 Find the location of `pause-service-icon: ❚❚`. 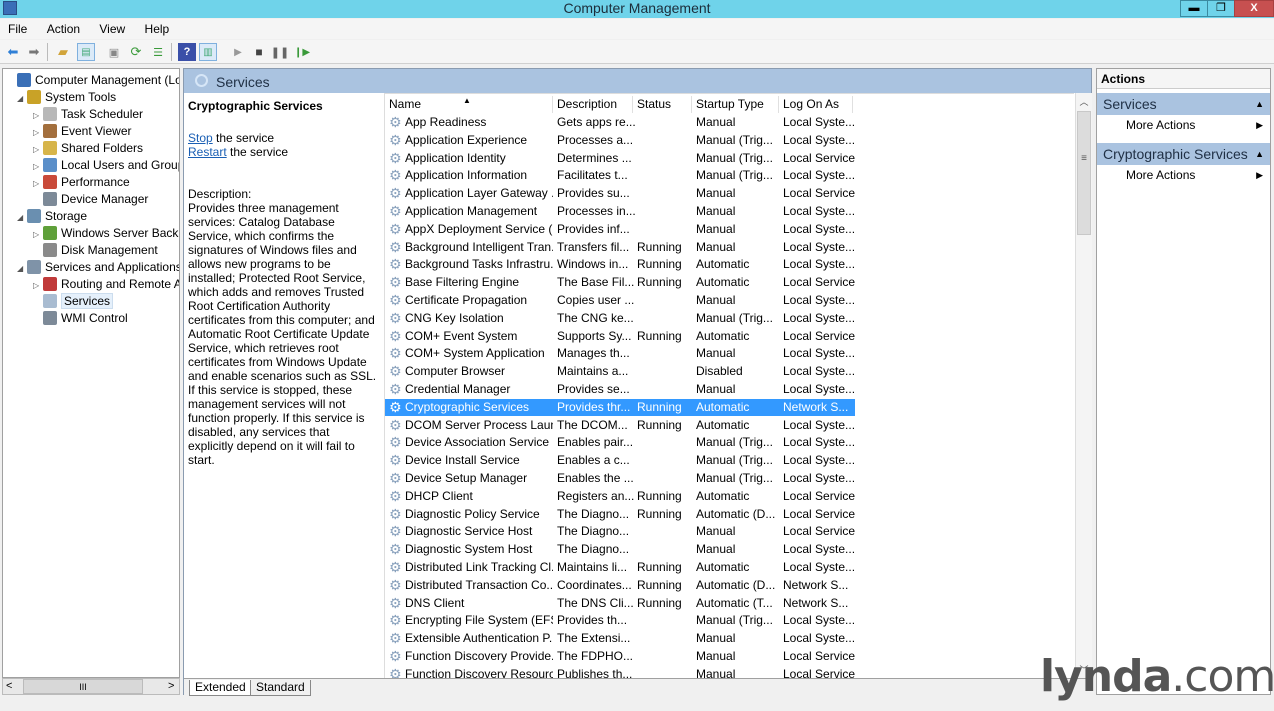

pause-service-icon: ❚❚ is located at coordinates (280, 52).